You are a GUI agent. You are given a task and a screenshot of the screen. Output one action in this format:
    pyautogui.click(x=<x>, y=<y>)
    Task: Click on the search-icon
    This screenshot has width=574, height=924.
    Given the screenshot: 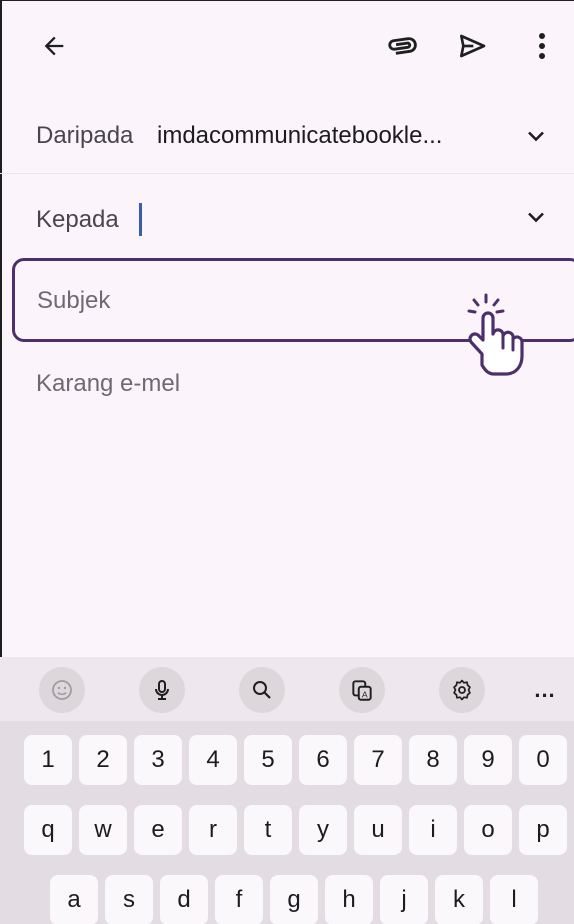 What is the action you would take?
    pyautogui.click(x=262, y=690)
    